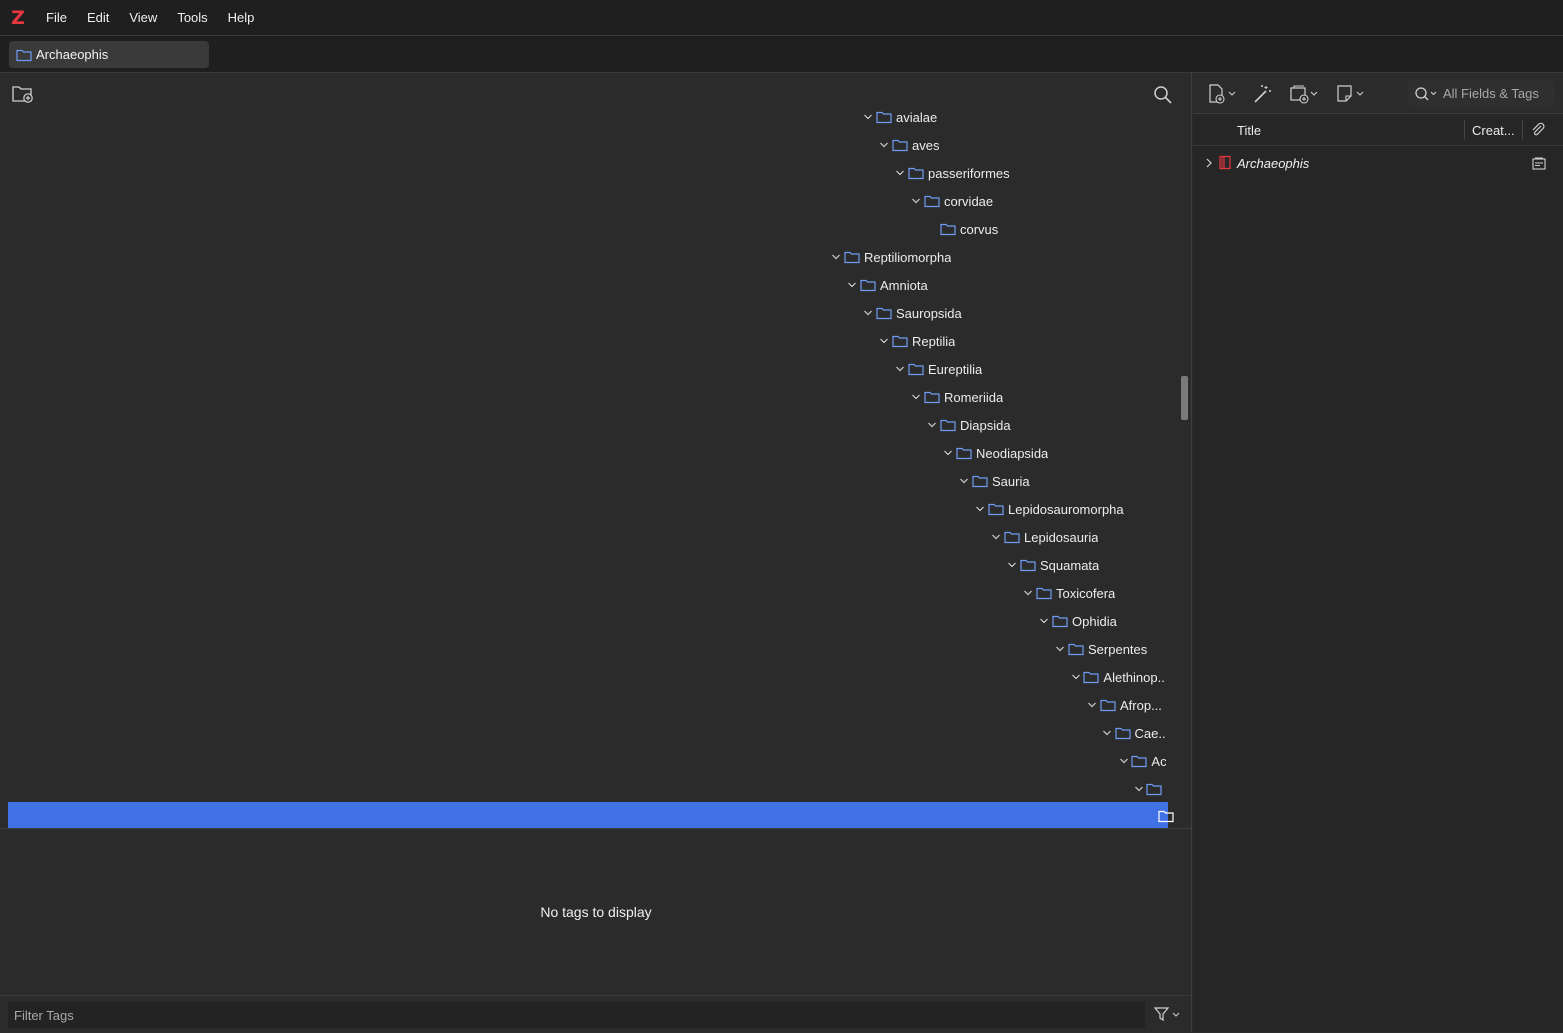  I want to click on tag-filter-input, so click(576, 1015).